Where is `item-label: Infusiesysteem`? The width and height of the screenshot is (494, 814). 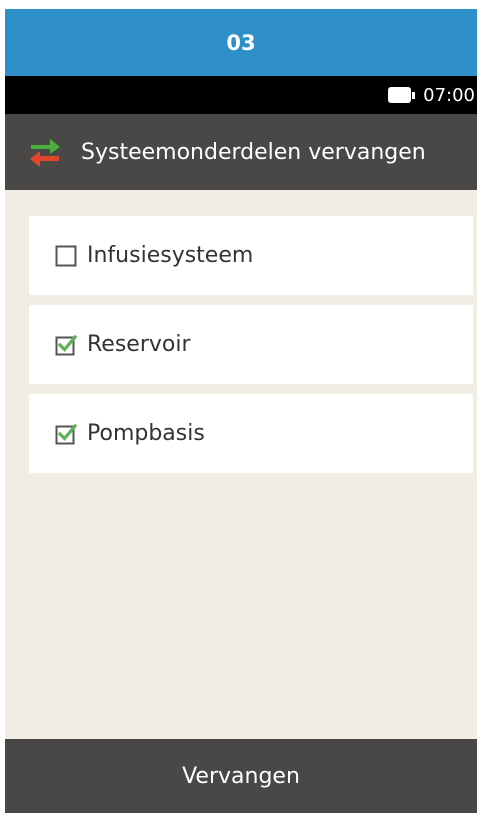
item-label: Infusiesysteem is located at coordinates (170, 255).